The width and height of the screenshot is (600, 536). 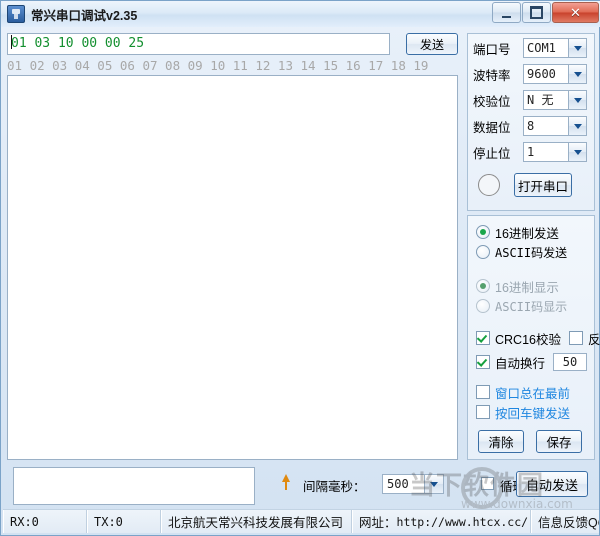 I want to click on invert-checkbox-icon, so click(x=576, y=338).